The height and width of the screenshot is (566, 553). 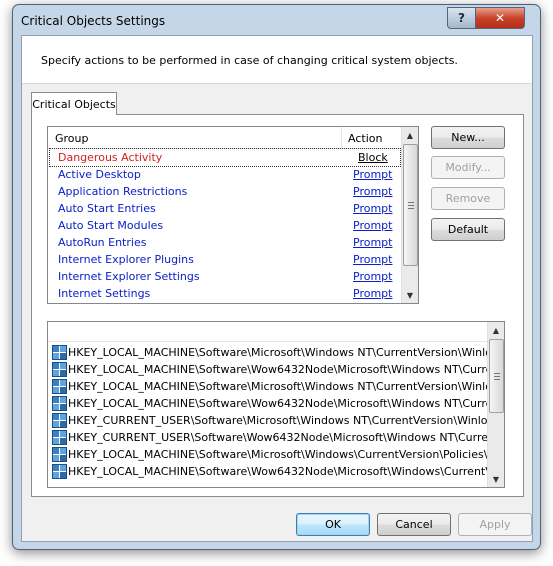 I want to click on column-separator, so click(x=341, y=137).